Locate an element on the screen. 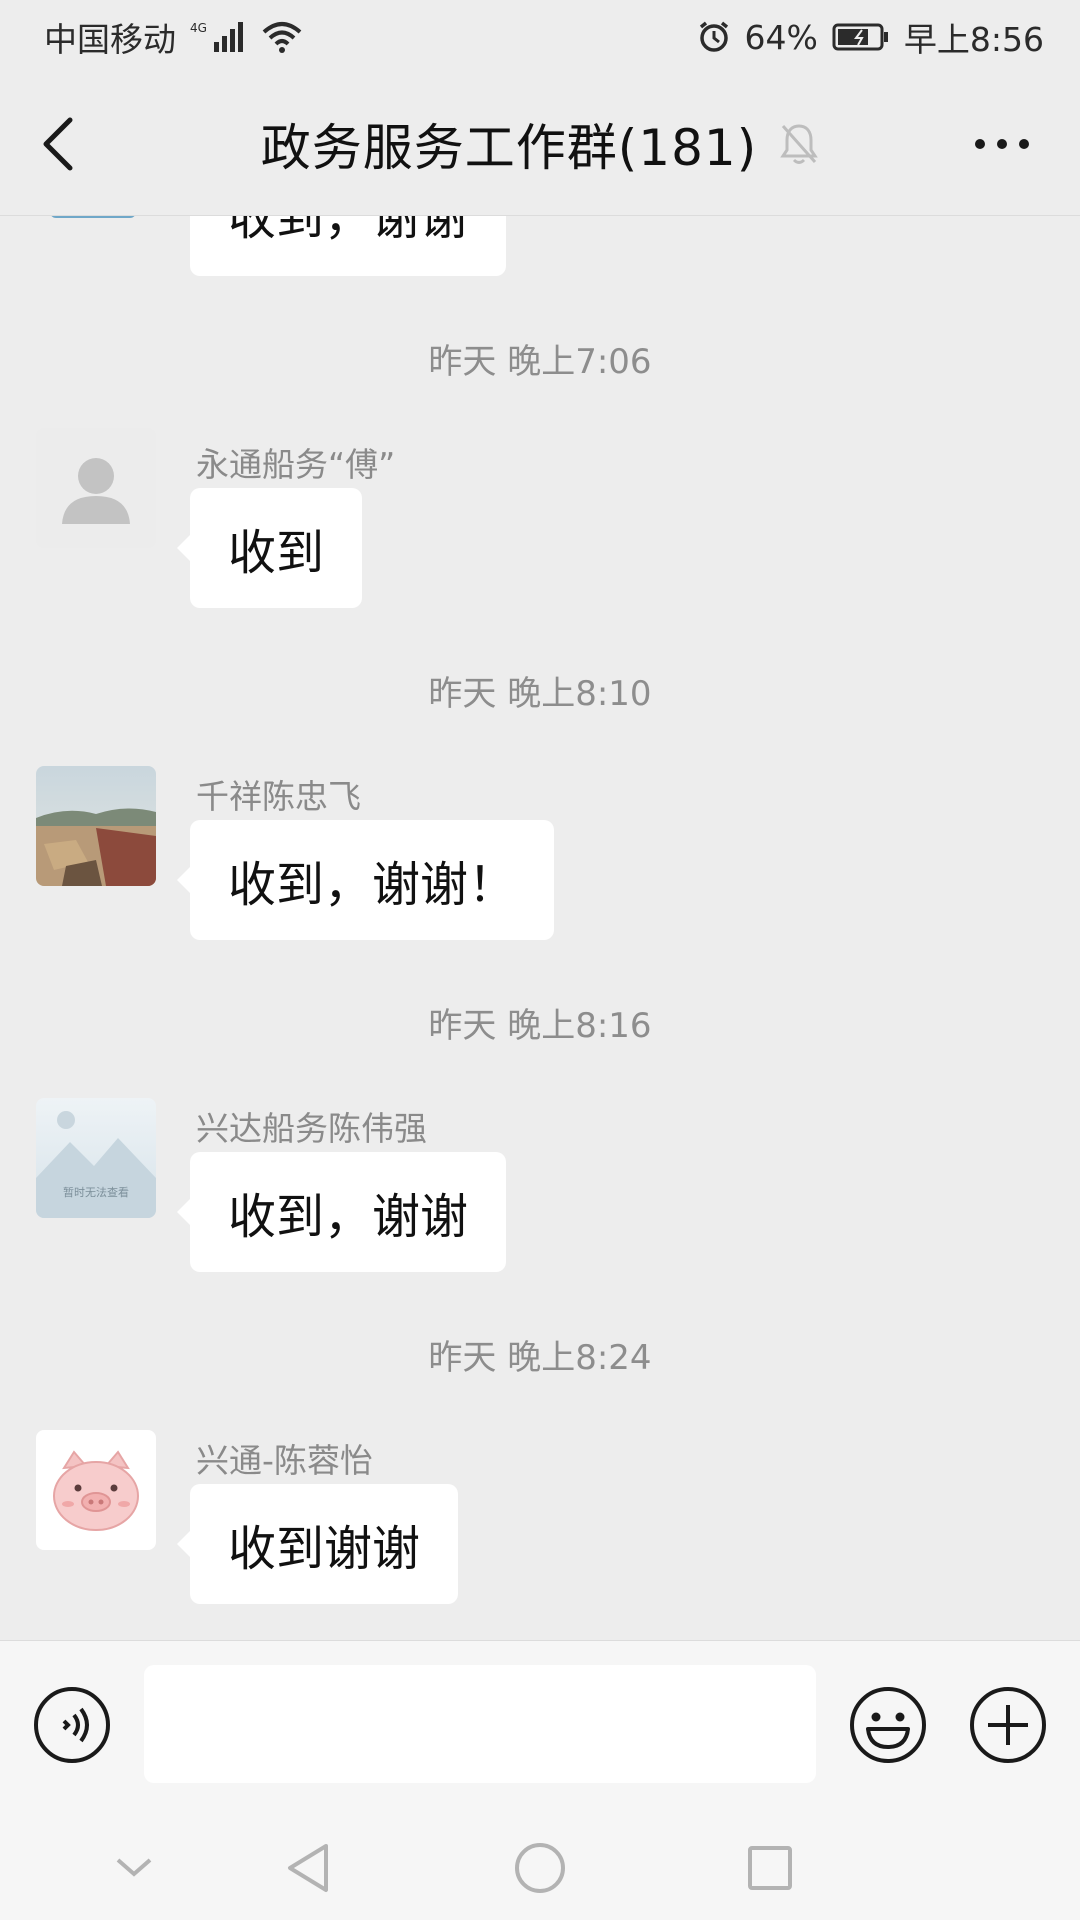 The width and height of the screenshot is (1080, 1920). plus-circle-icon is located at coordinates (1008, 1725).